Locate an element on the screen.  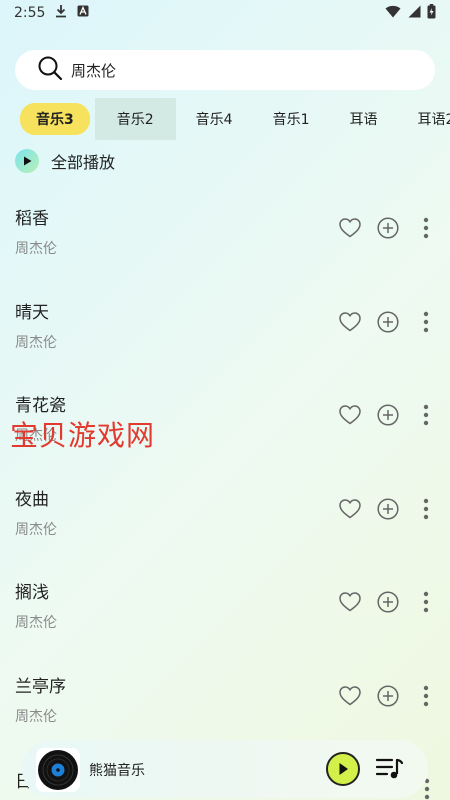
player-title: 熊猫音乐 is located at coordinates (117, 771).